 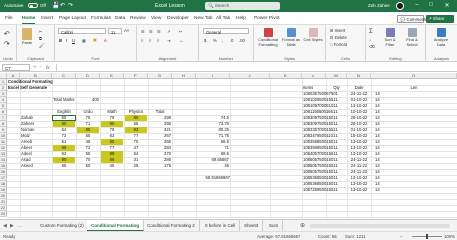 What do you see at coordinates (370, 39) in the screenshot?
I see `fill-icon: ↓` at bounding box center [370, 39].